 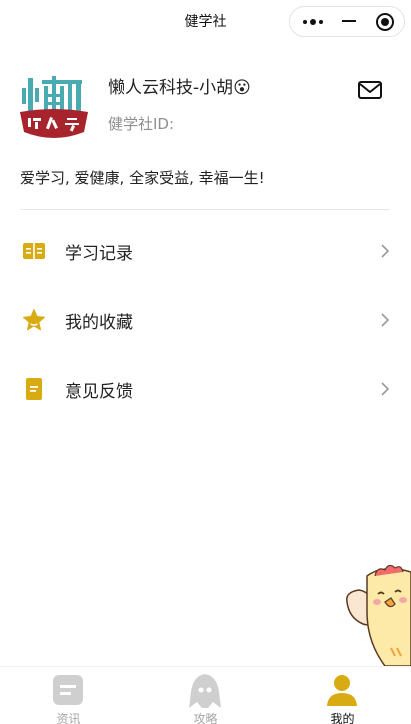 I want to click on menu-label: 学习记录, so click(x=99, y=254).